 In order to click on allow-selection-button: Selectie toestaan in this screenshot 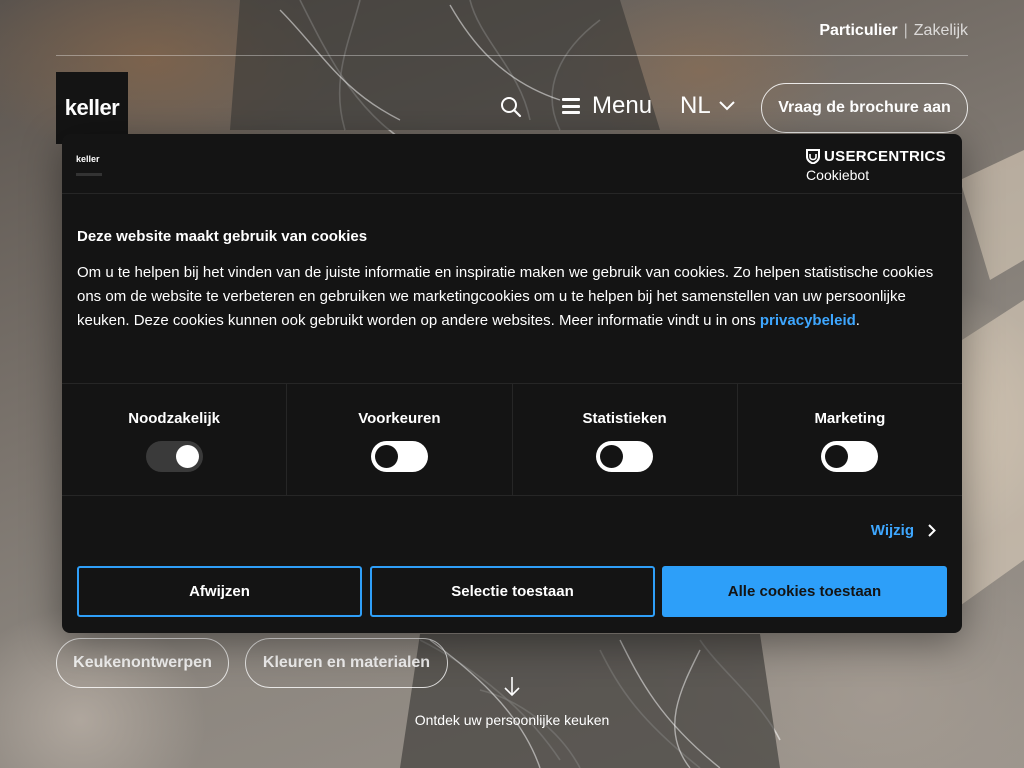, I will do `click(512, 591)`.